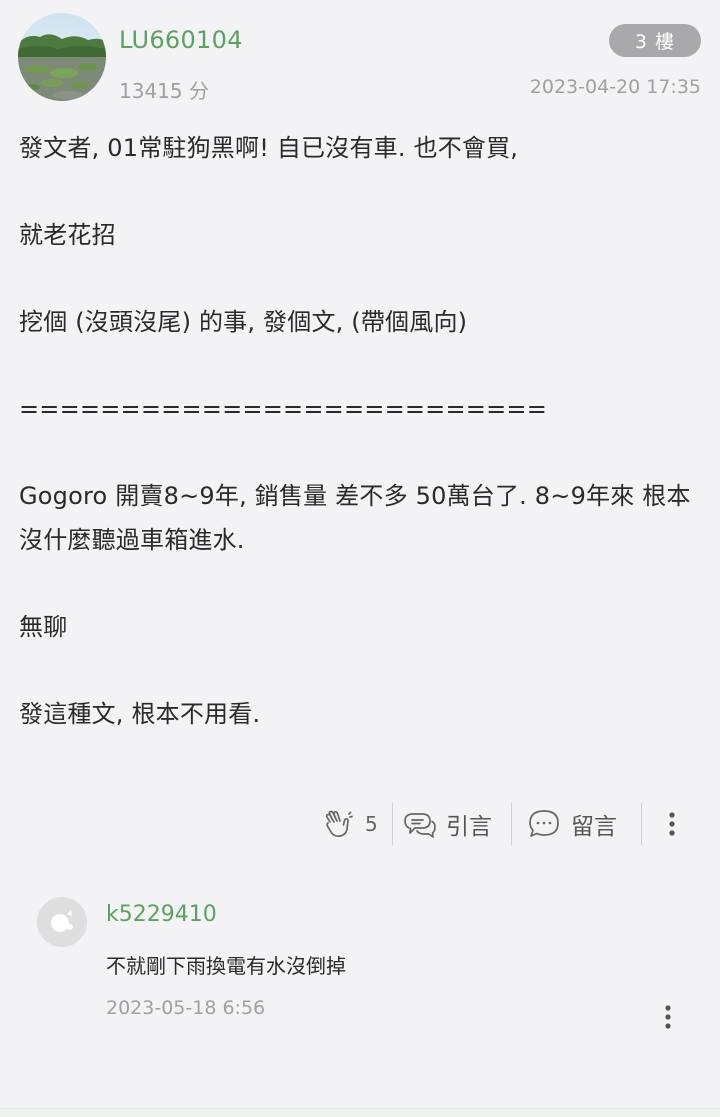  I want to click on bottom-strip, so click(360, 1113).